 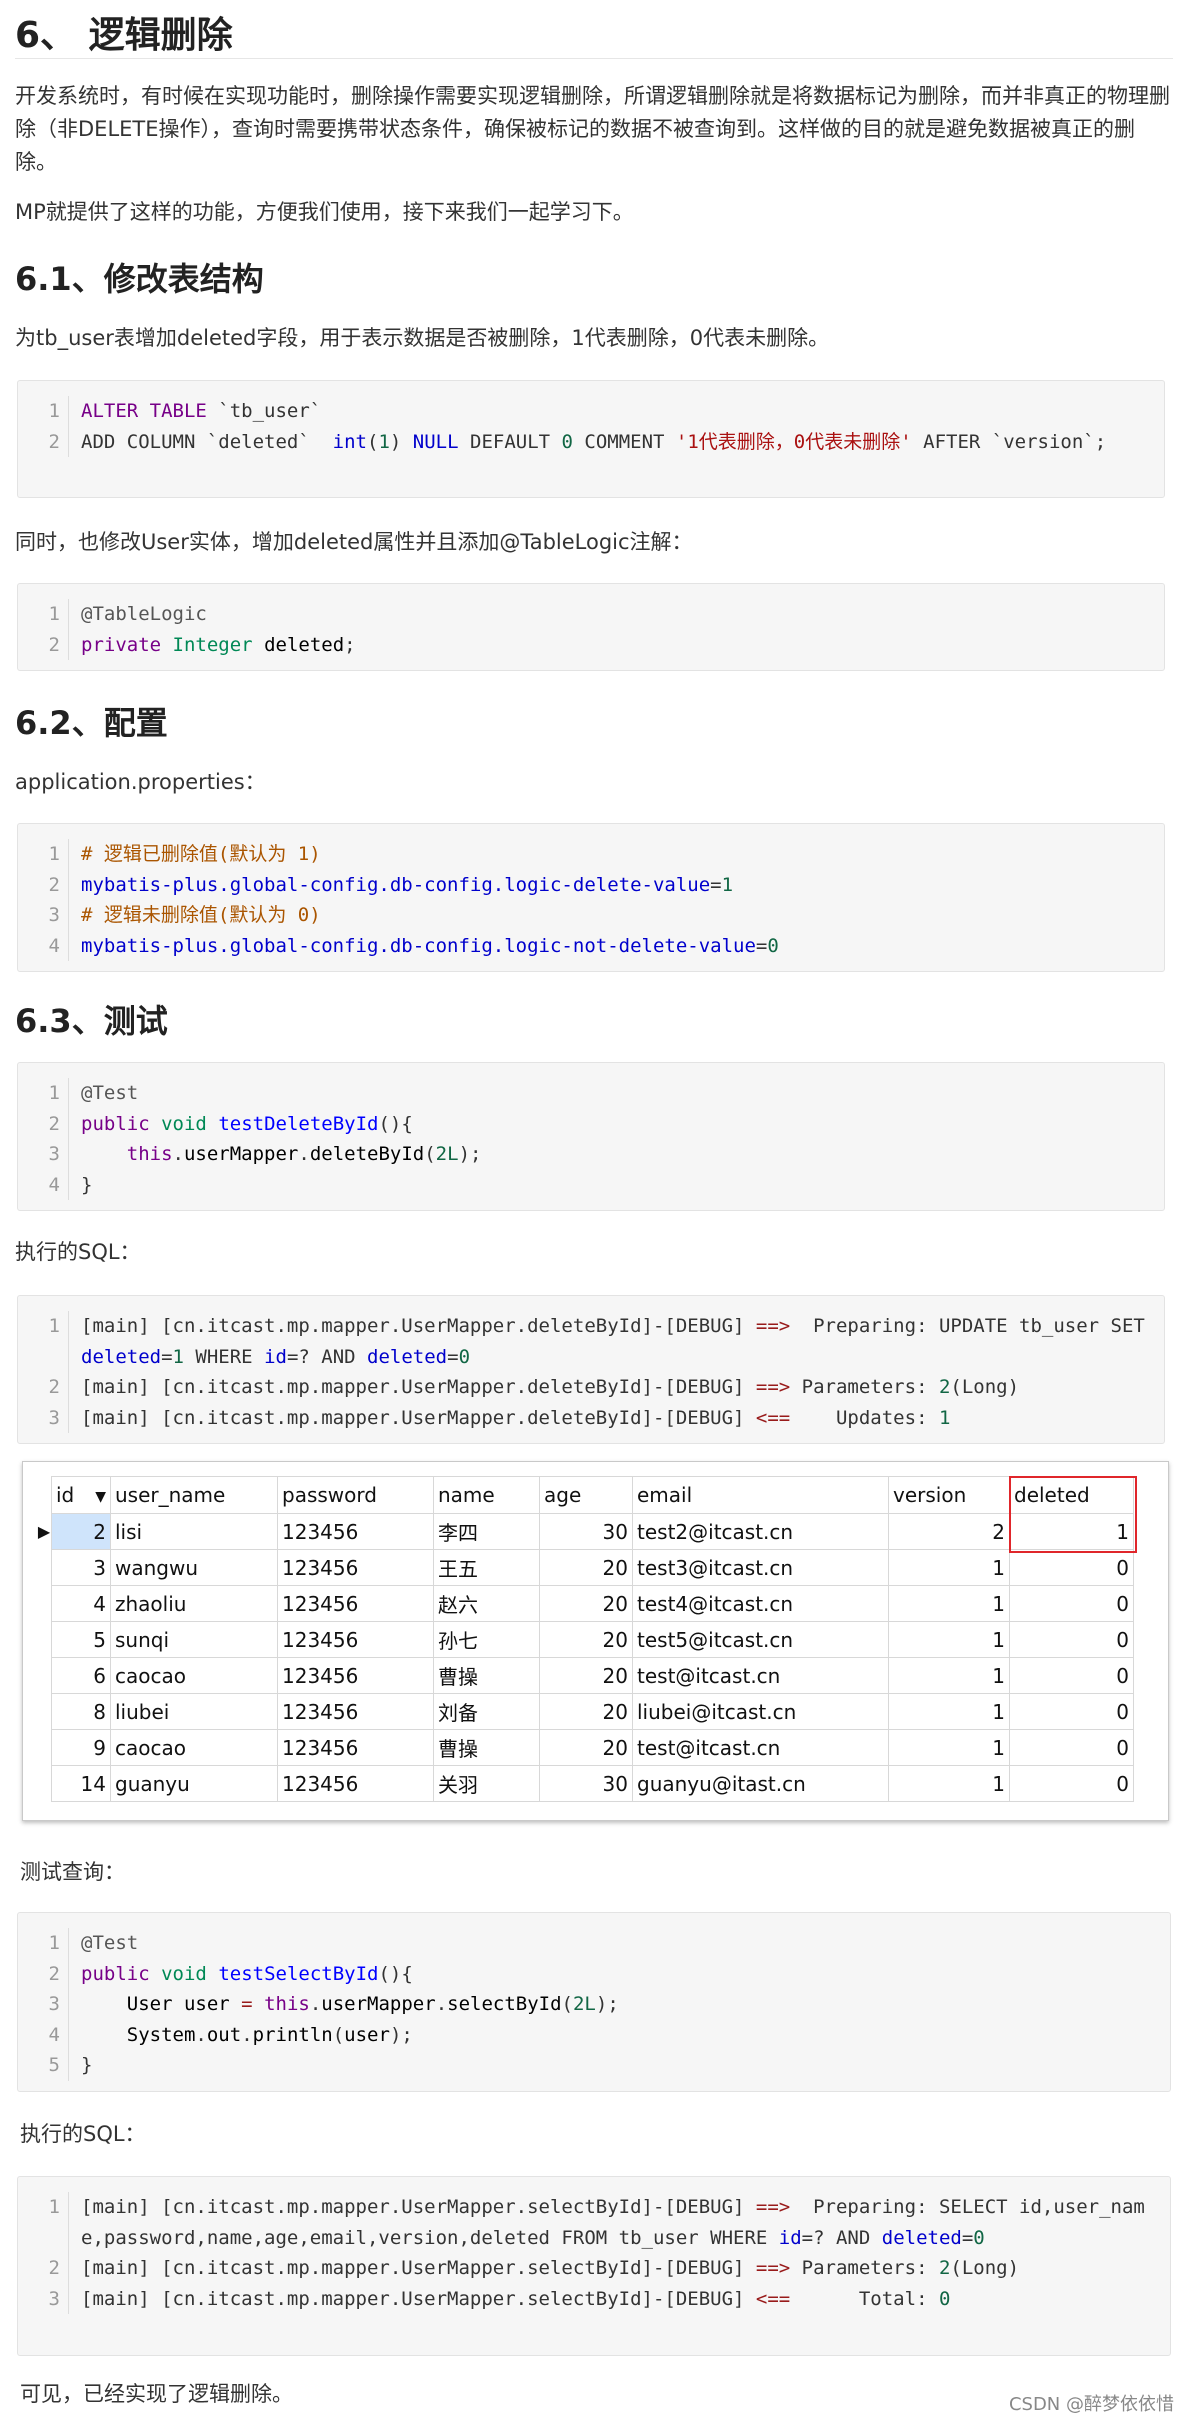 I want to click on table-row: ▶ 2 lisi 123456 李四 30 test2@itcast.cn 2 1, so click(x=585, y=1531).